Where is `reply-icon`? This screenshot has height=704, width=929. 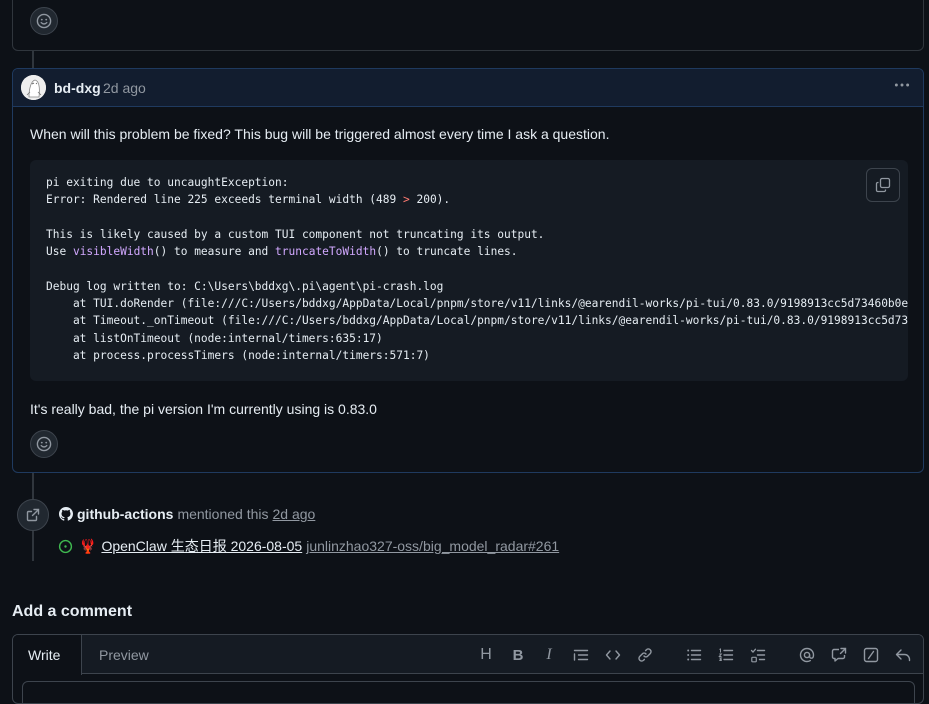 reply-icon is located at coordinates (903, 655).